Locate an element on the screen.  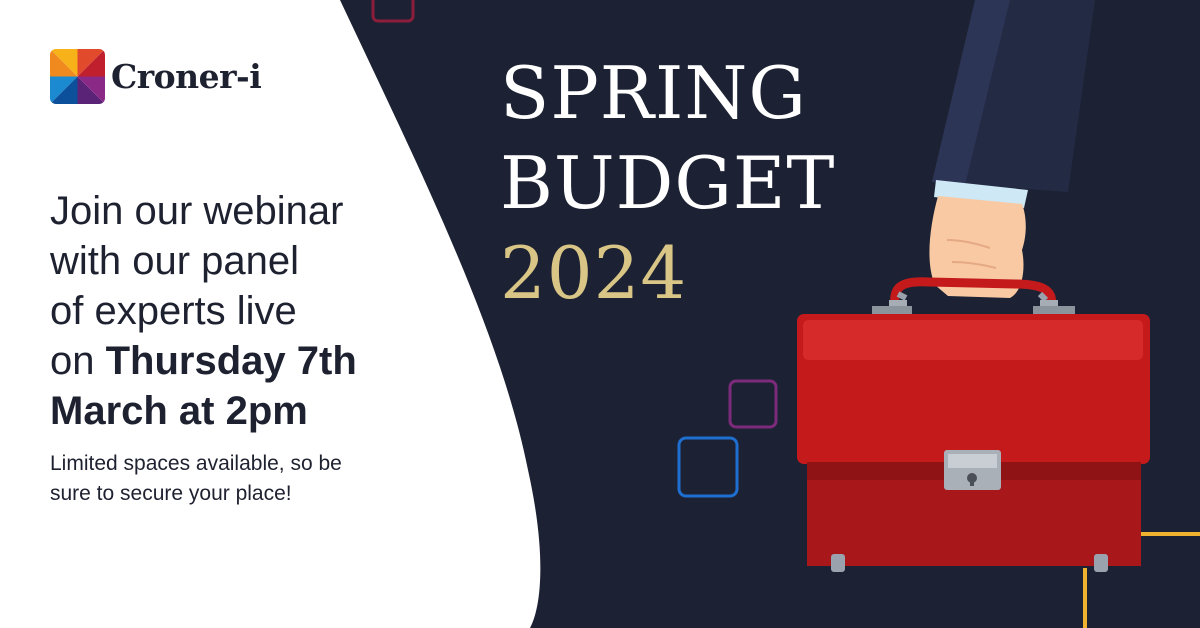
invite-line-2: with our panel is located at coordinates (175, 261).